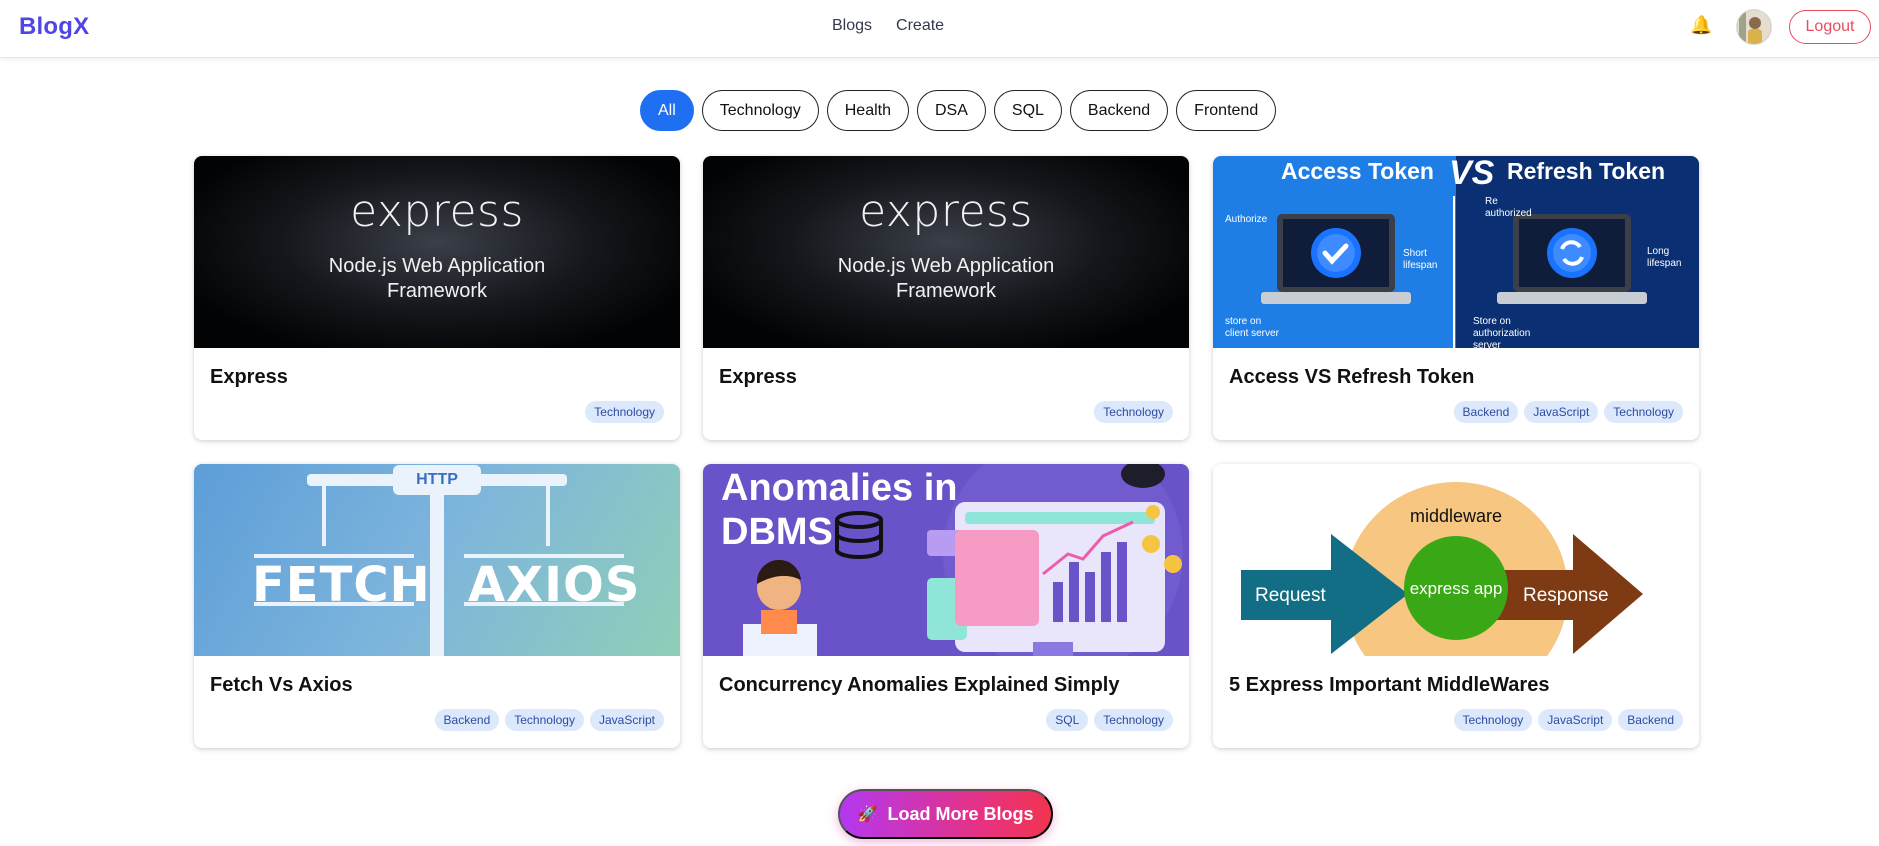  Describe the element at coordinates (1456, 588) in the screenshot. I see `diagram-express-app-label: express app` at that location.